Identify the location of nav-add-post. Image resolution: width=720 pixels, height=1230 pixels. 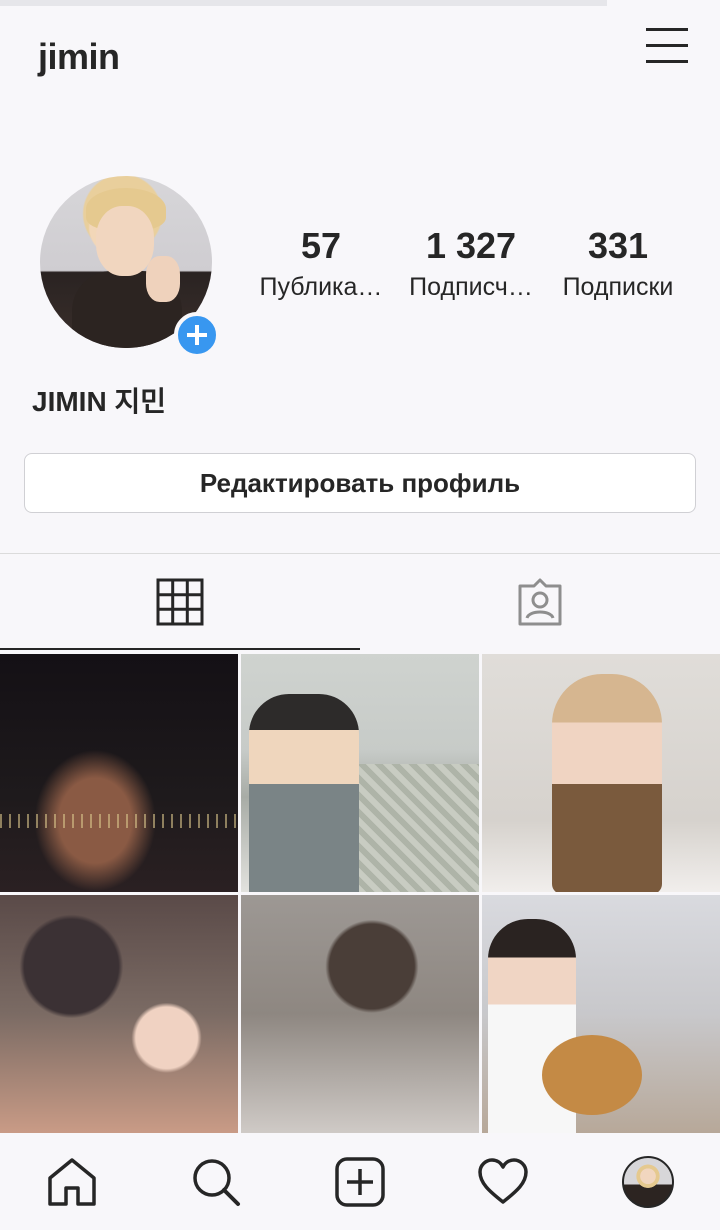
(360, 1182).